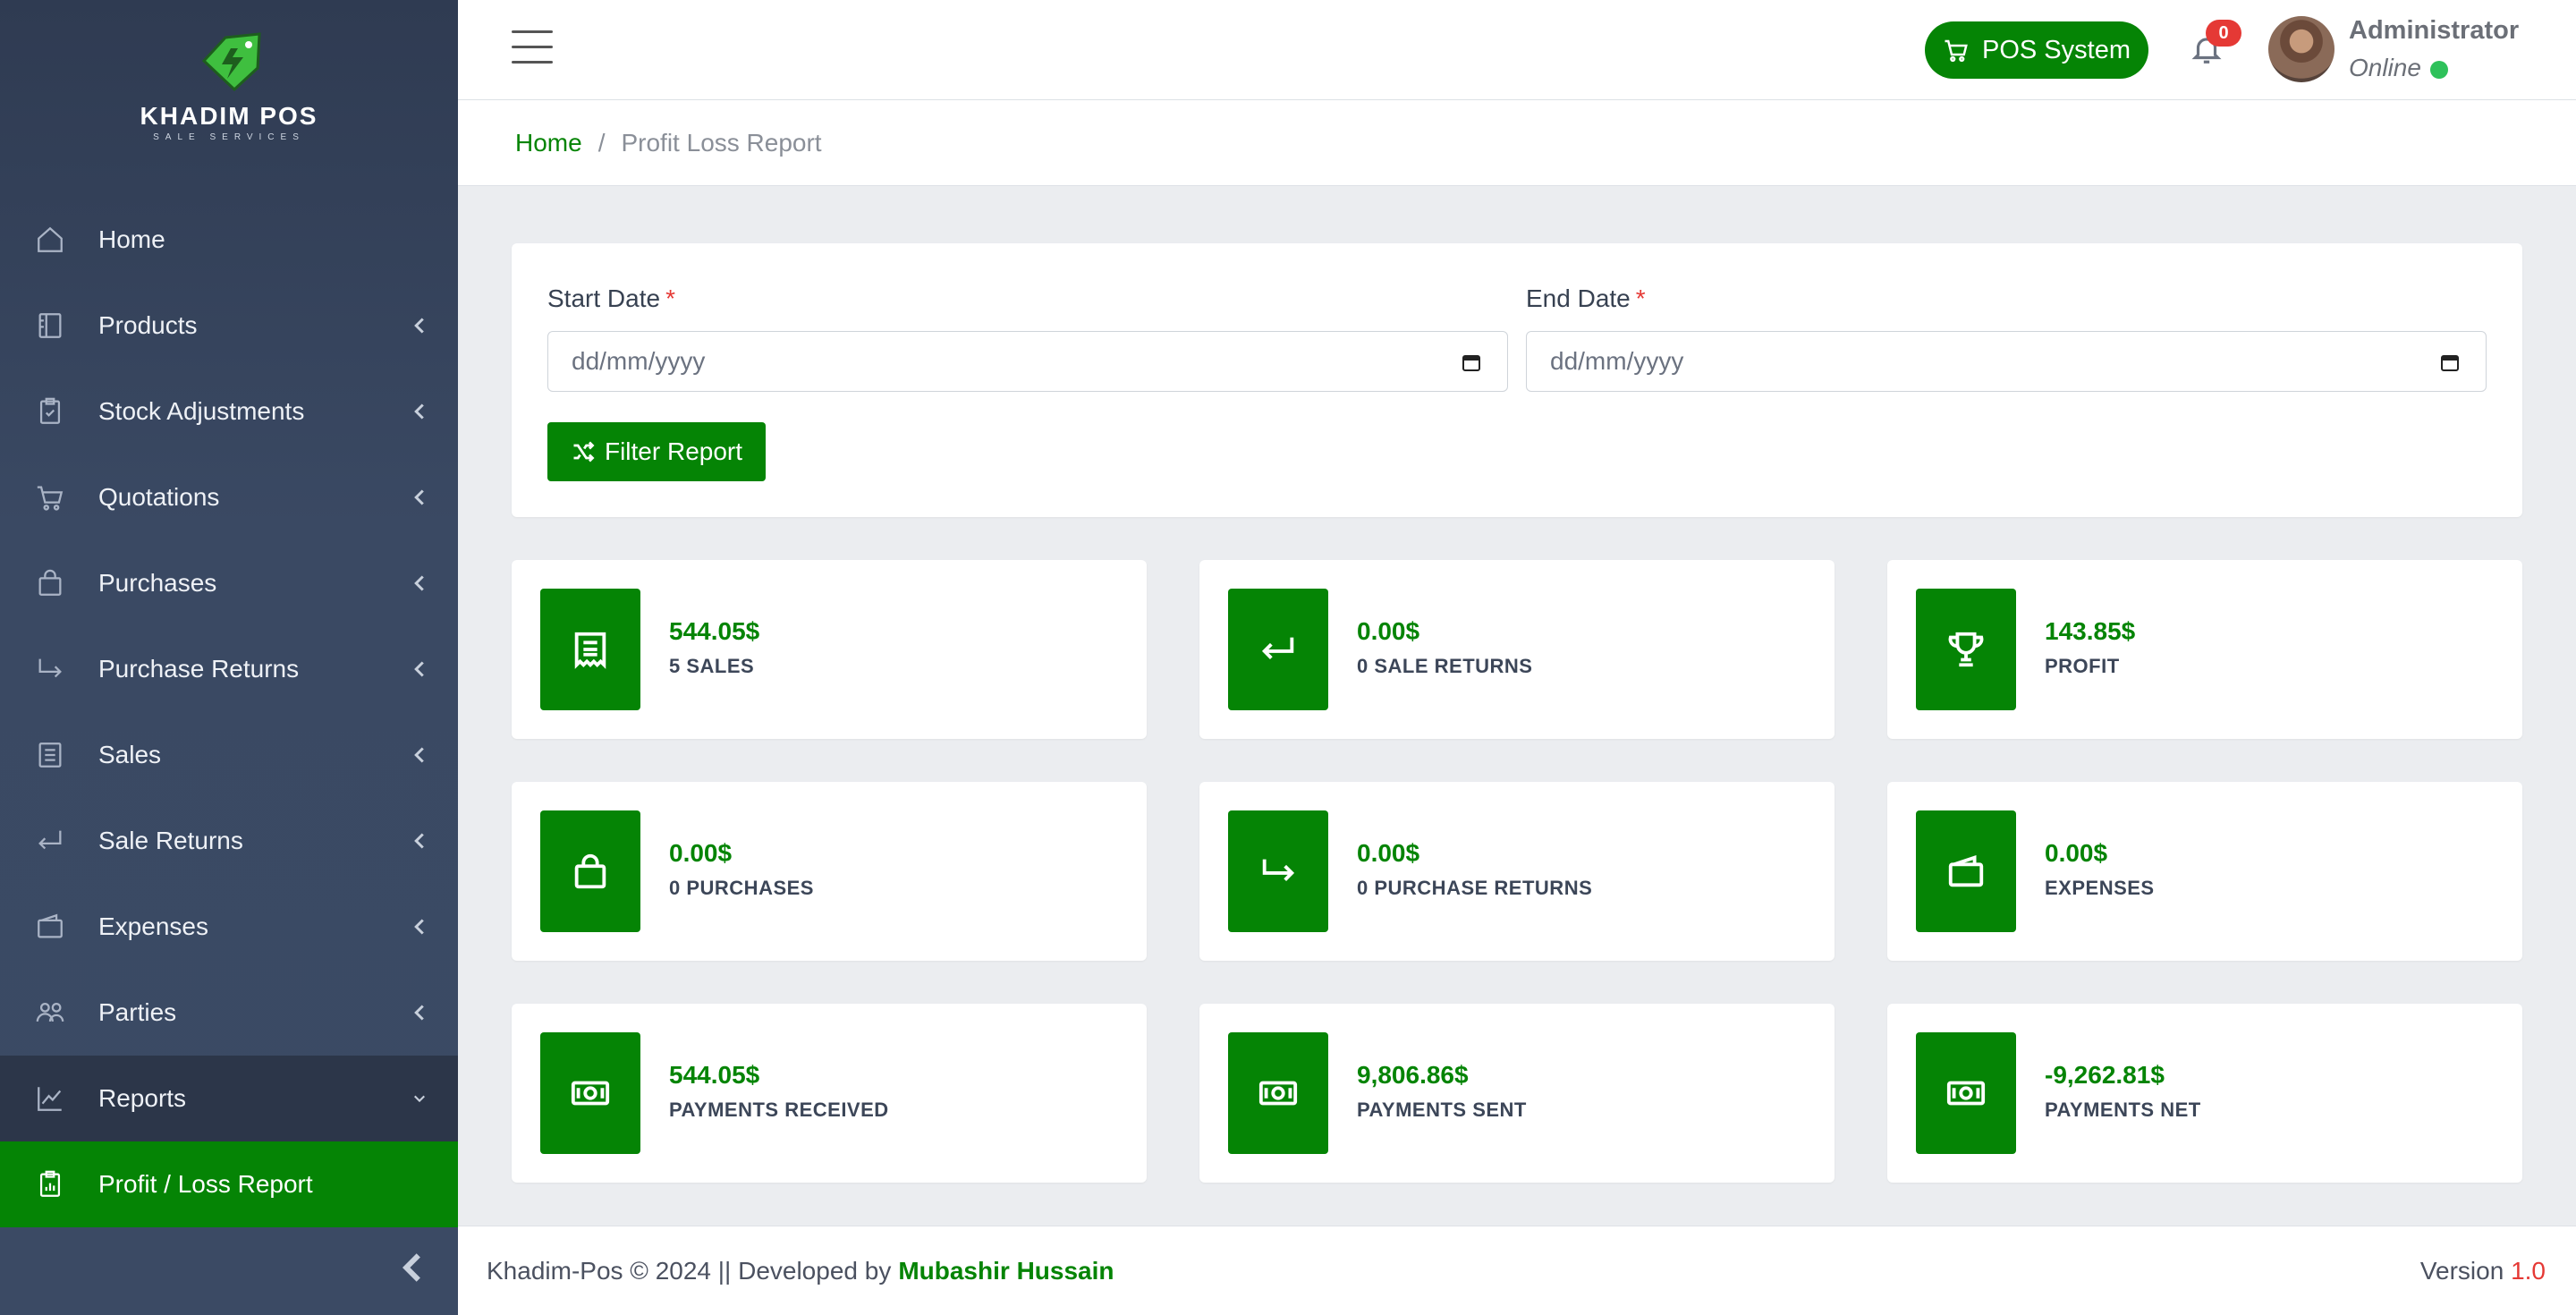 The height and width of the screenshot is (1315, 2576). I want to click on stat-card-sale-returns: 0.00$ 0 SALE RETURNS, so click(1517, 649).